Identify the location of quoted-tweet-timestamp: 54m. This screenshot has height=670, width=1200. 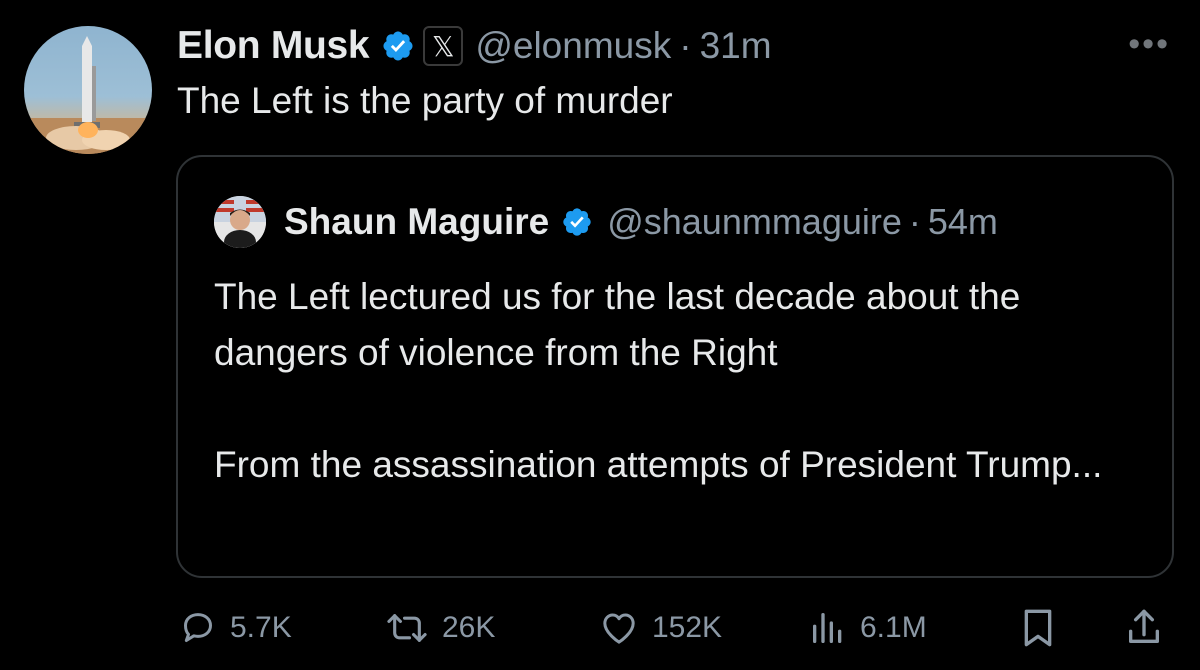
(963, 222).